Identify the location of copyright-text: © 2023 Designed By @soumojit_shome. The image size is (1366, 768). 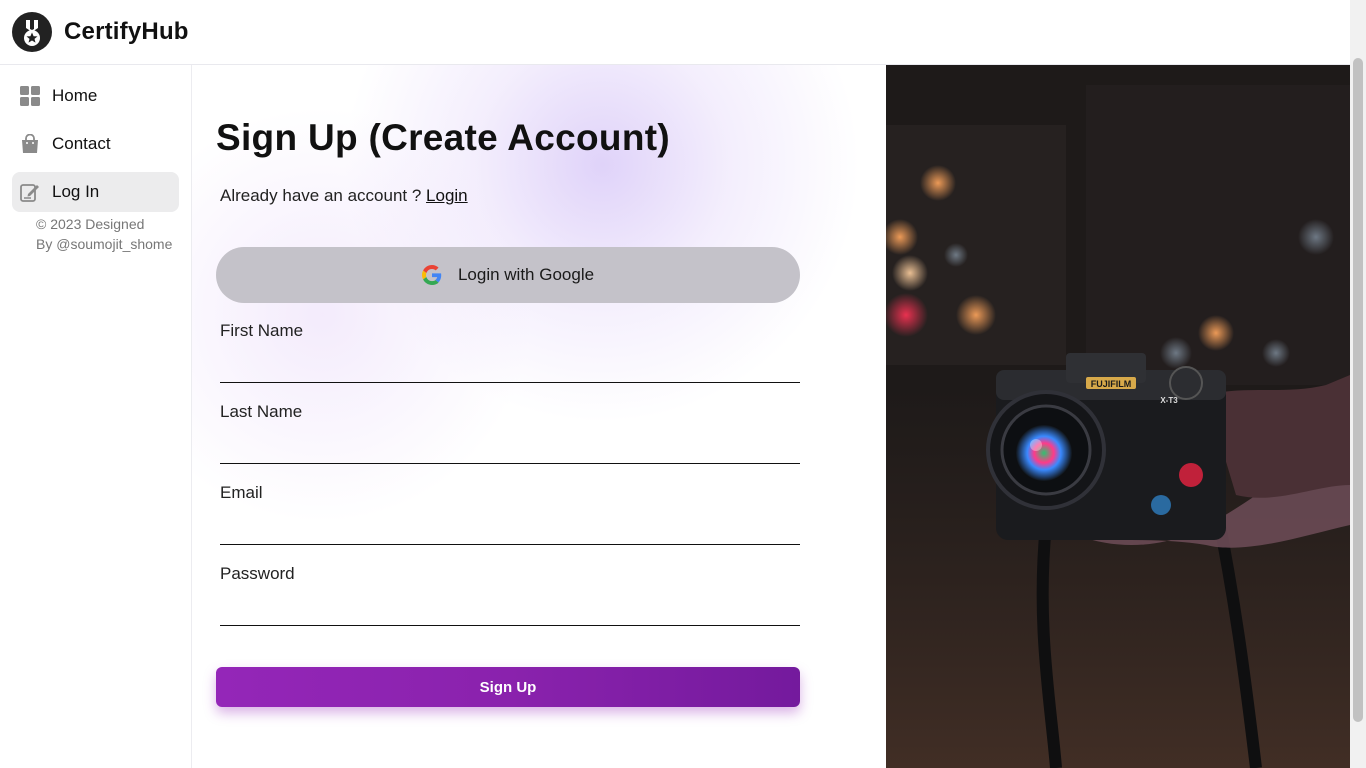
(95, 234).